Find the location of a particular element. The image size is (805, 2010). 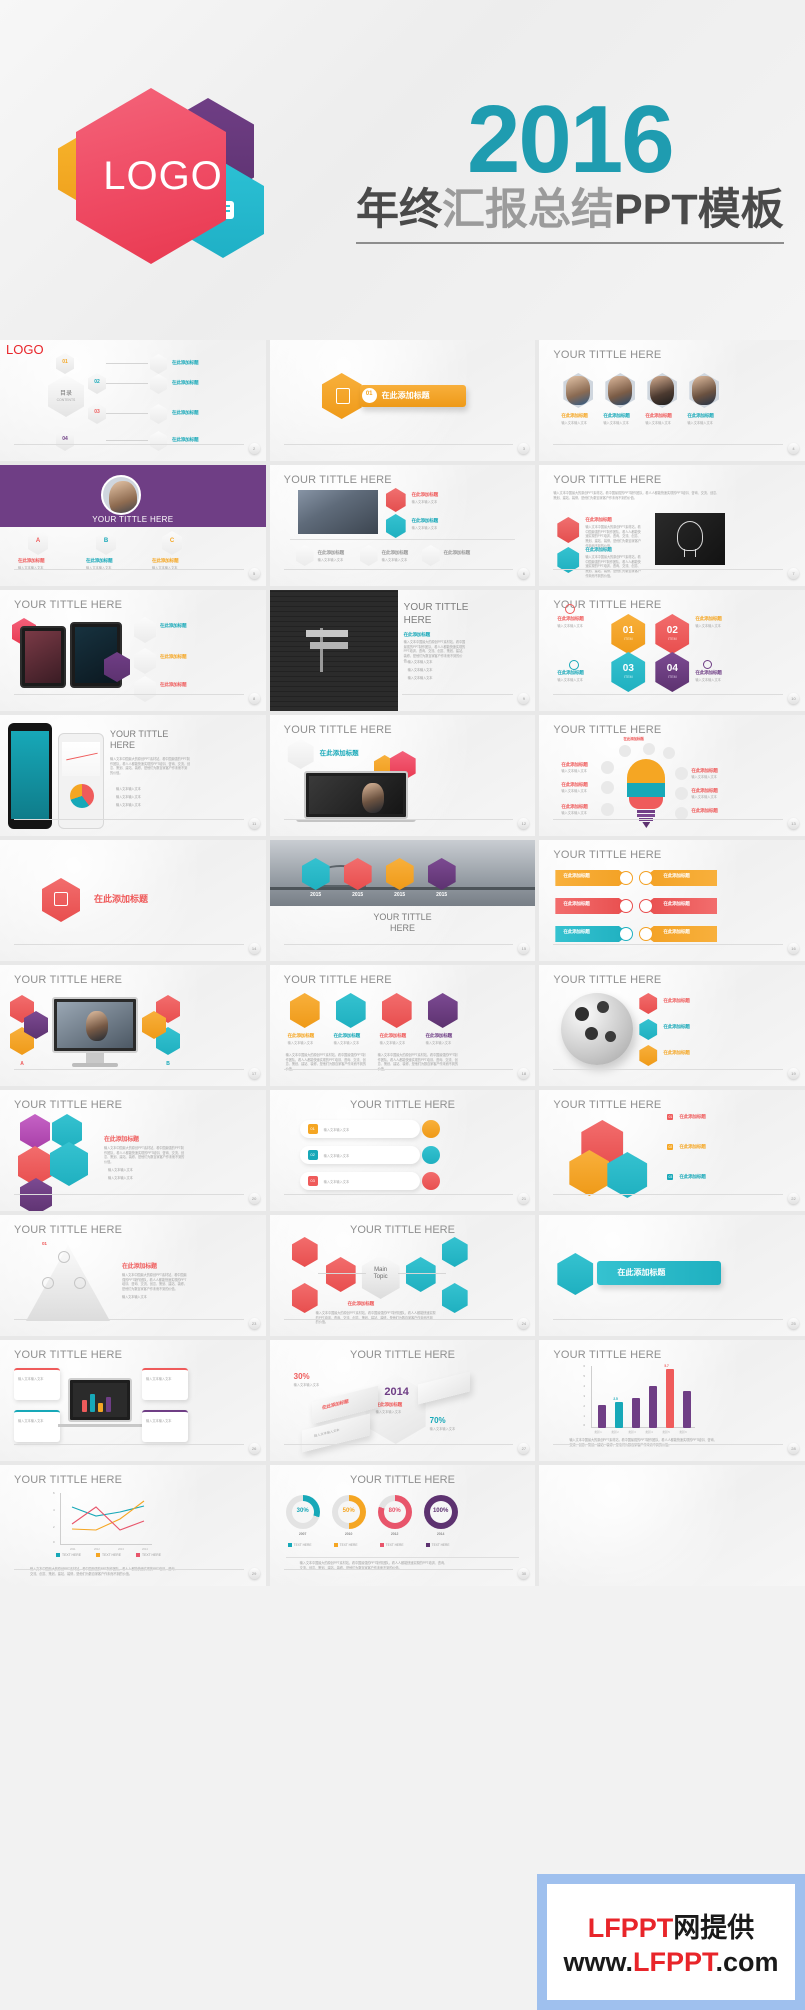

timeline-year: 2015 is located at coordinates (442, 895).